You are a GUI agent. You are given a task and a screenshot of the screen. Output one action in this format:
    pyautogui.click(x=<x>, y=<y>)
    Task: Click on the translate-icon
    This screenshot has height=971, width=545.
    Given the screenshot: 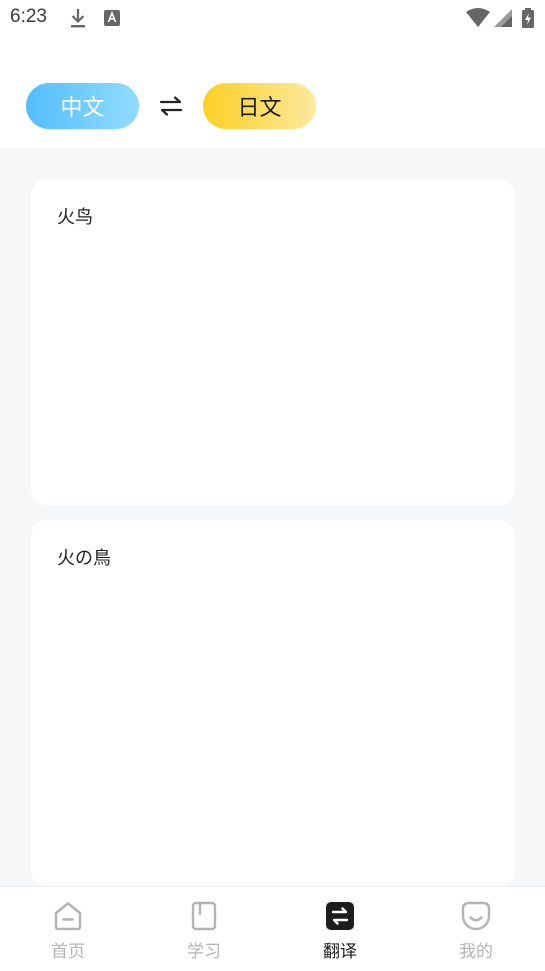 What is the action you would take?
    pyautogui.click(x=340, y=916)
    